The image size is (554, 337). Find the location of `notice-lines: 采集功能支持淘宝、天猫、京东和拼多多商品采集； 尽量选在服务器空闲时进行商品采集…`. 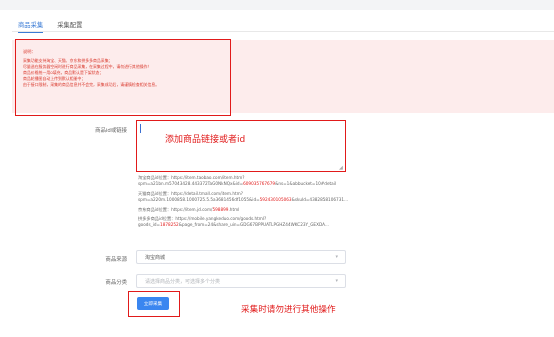

notice-lines: 采集功能支持淘宝、天猫、京东和拼多多商品采集； 尽量选在服务器空闲时进行商品采集… is located at coordinates (91, 73).